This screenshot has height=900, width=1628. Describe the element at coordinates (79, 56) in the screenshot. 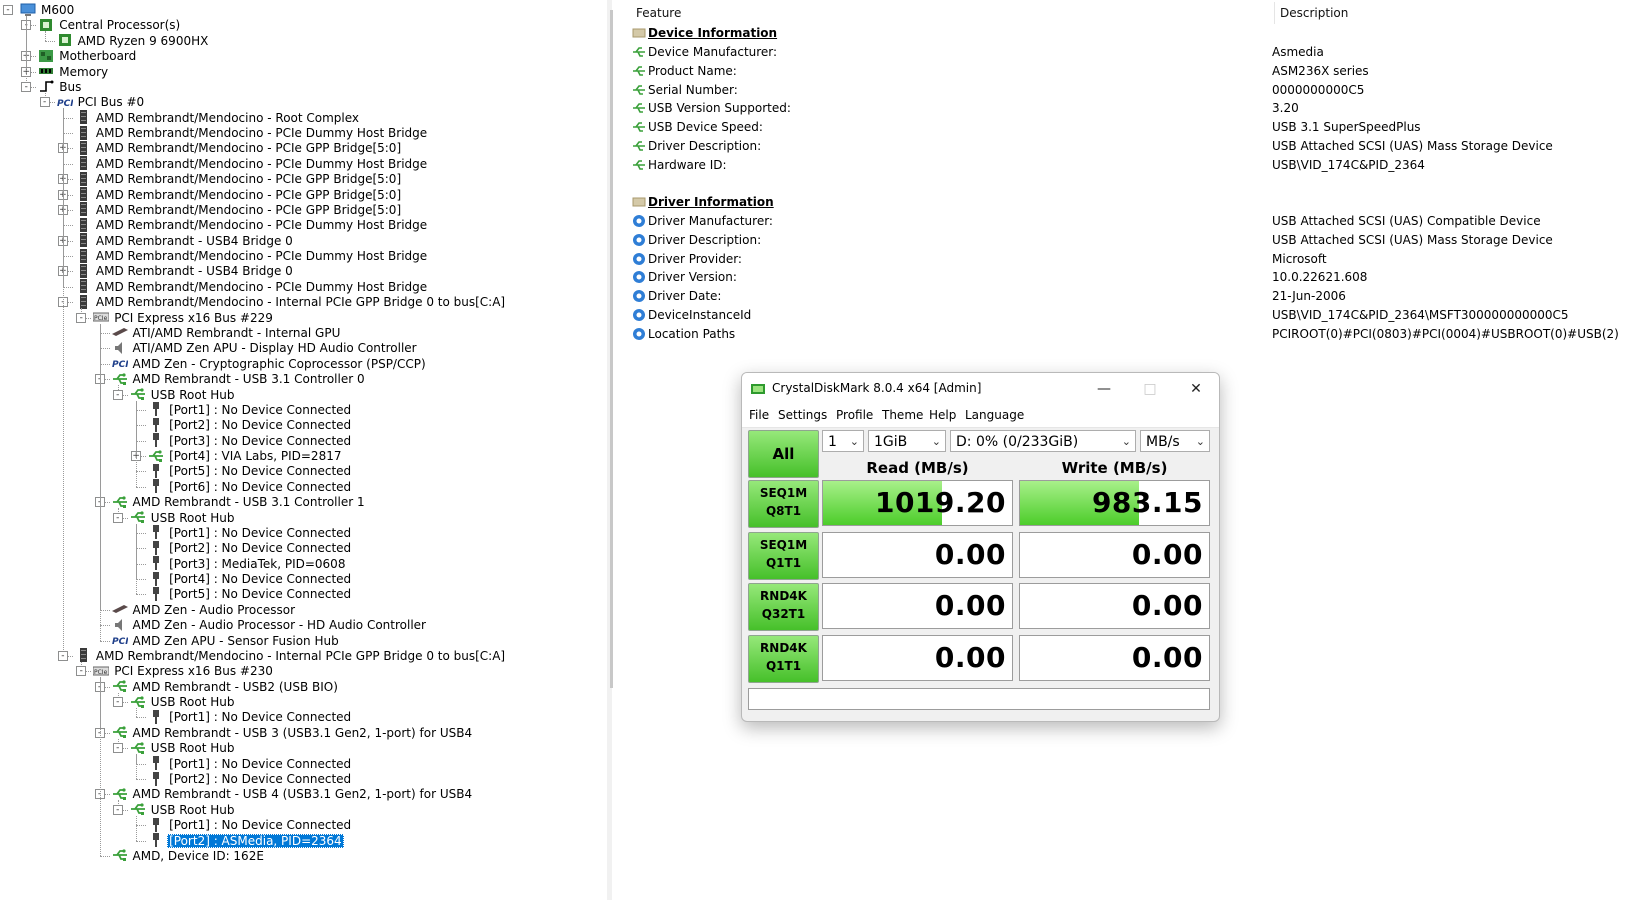

I see `tree-node: + Motherboard` at that location.